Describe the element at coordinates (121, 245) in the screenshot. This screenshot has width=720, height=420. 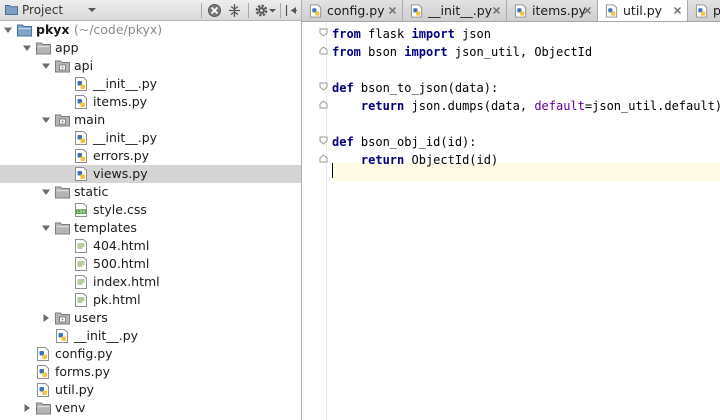
I see `tree-item-label: 404.html` at that location.